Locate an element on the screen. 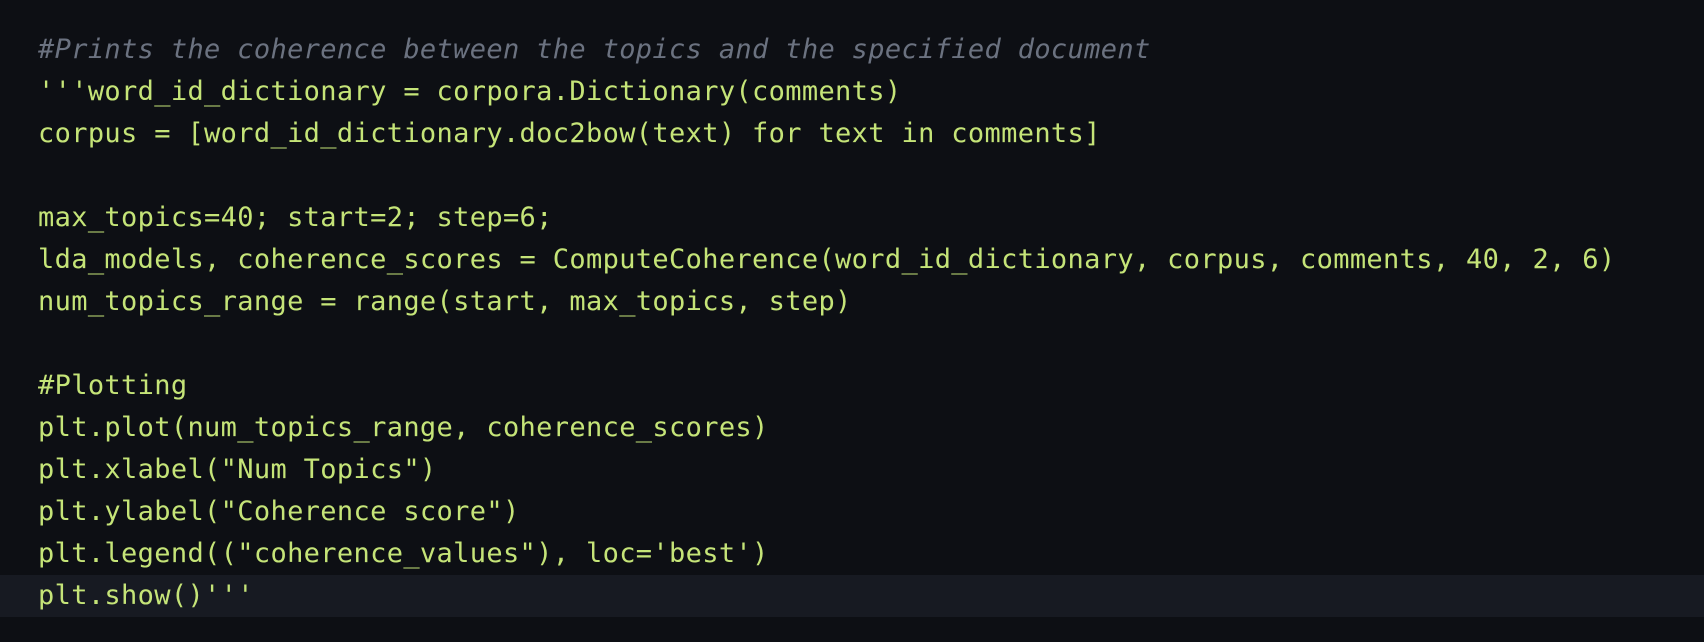 The width and height of the screenshot is (1704, 642). code-line-9: #Plotting is located at coordinates (113, 385).